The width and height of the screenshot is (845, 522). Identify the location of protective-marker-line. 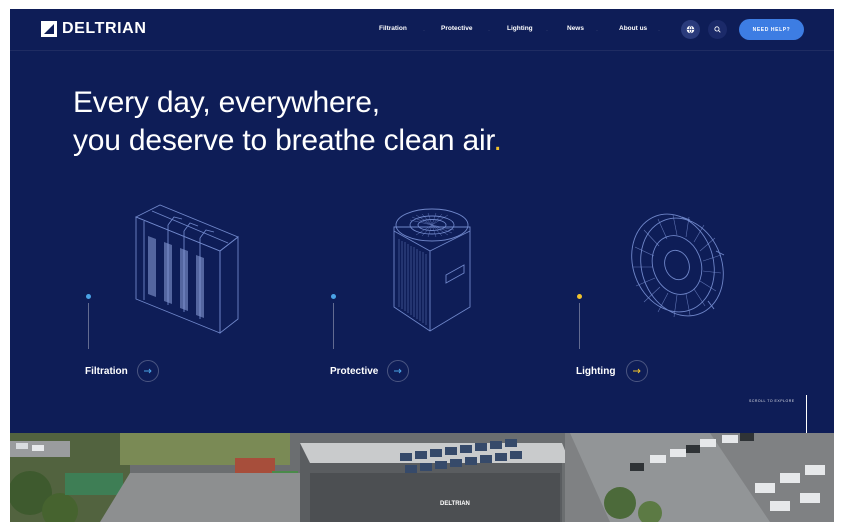
(333, 326).